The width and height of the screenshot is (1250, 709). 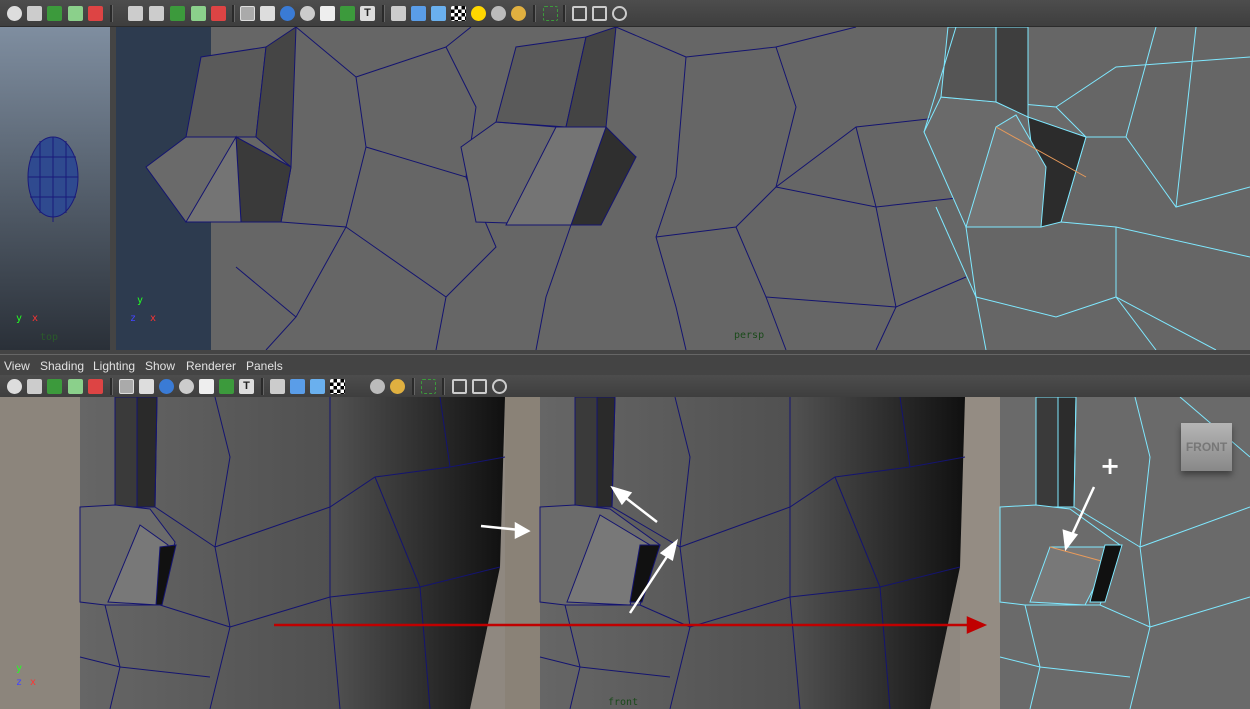 I want to click on view-cube-label: FRONT, so click(x=1206, y=447).